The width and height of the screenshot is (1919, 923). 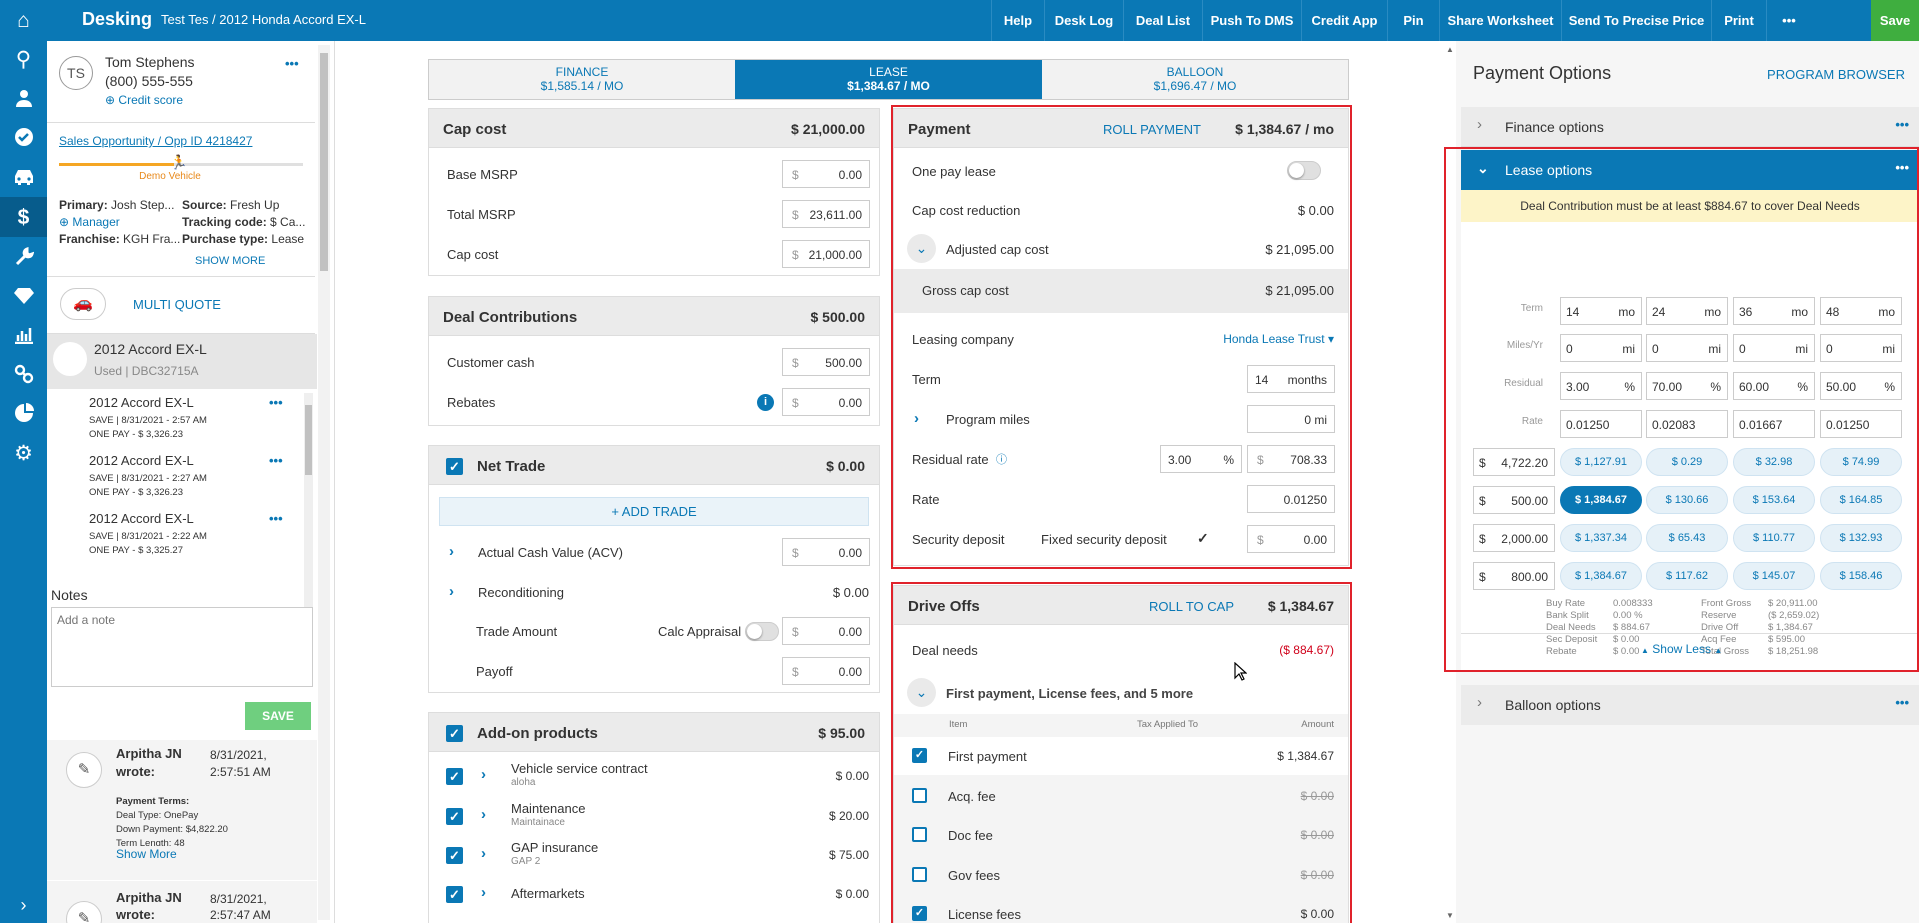 What do you see at coordinates (64, 222) in the screenshot?
I see `plus-circle-icon: ⊕` at bounding box center [64, 222].